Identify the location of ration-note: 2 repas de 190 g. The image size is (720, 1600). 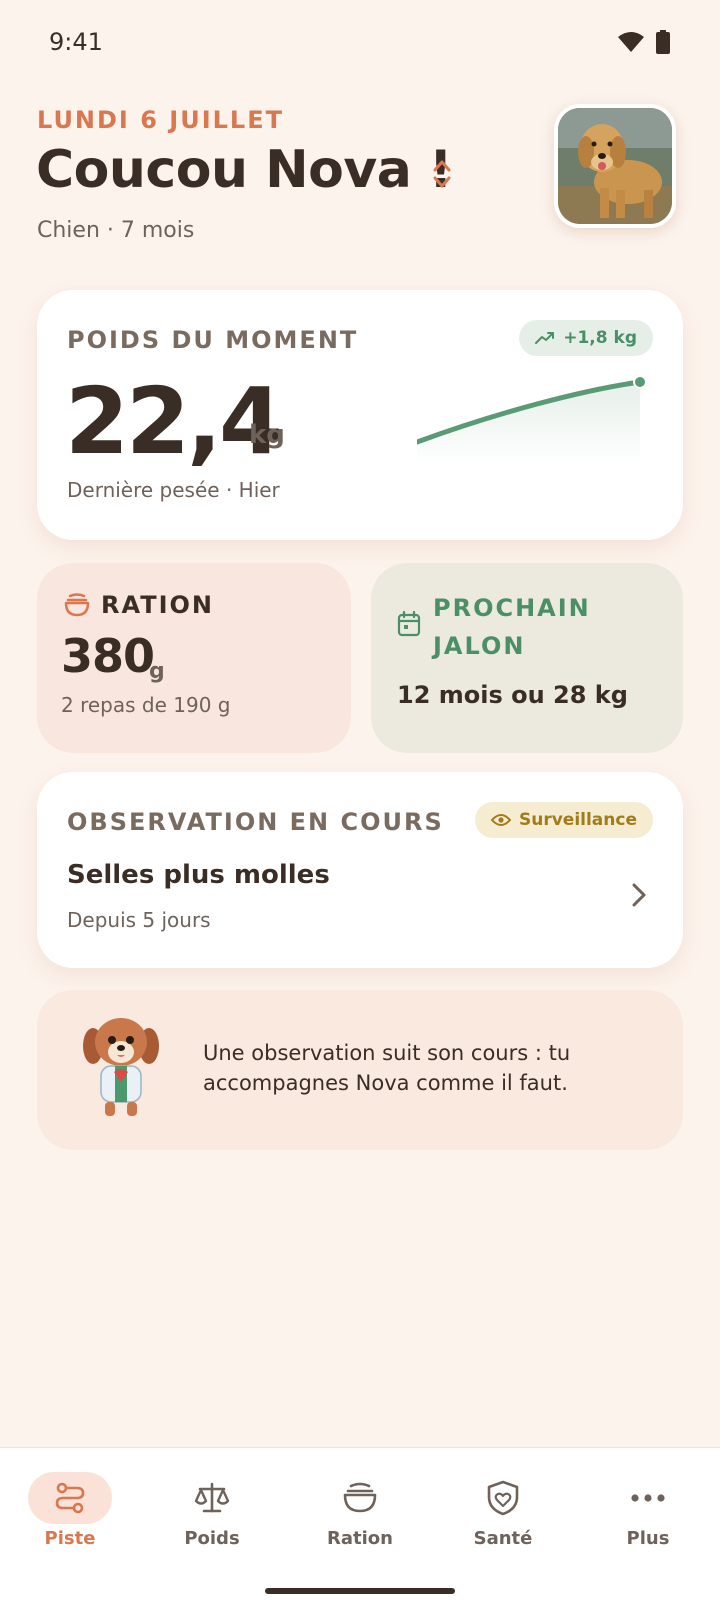
(146, 705).